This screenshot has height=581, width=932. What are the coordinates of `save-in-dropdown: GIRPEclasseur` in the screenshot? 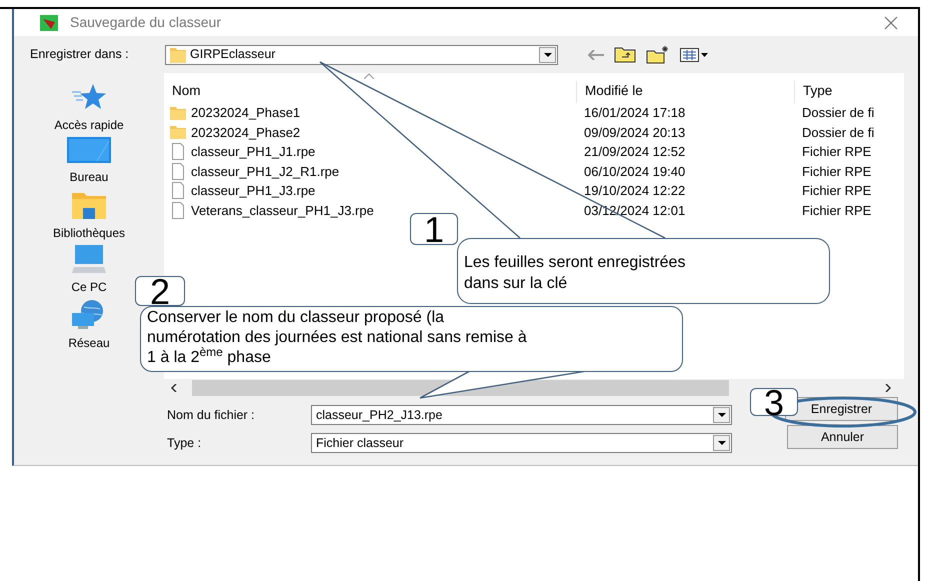 It's located at (361, 54).